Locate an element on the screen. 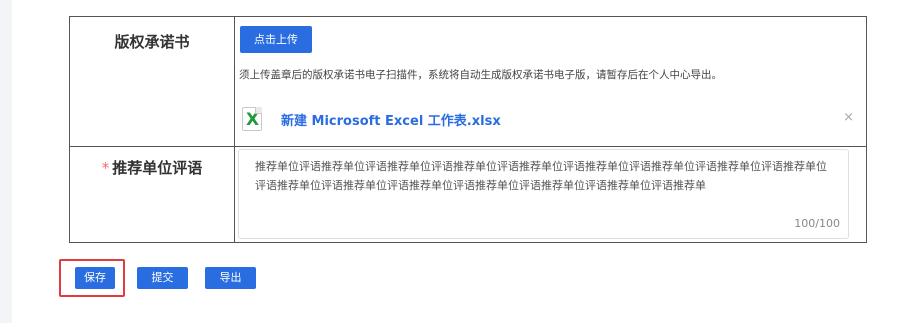 The height and width of the screenshot is (323, 902). file-name-link: 新建 Microsoft Excel 工作表.xlsx is located at coordinates (391, 119).